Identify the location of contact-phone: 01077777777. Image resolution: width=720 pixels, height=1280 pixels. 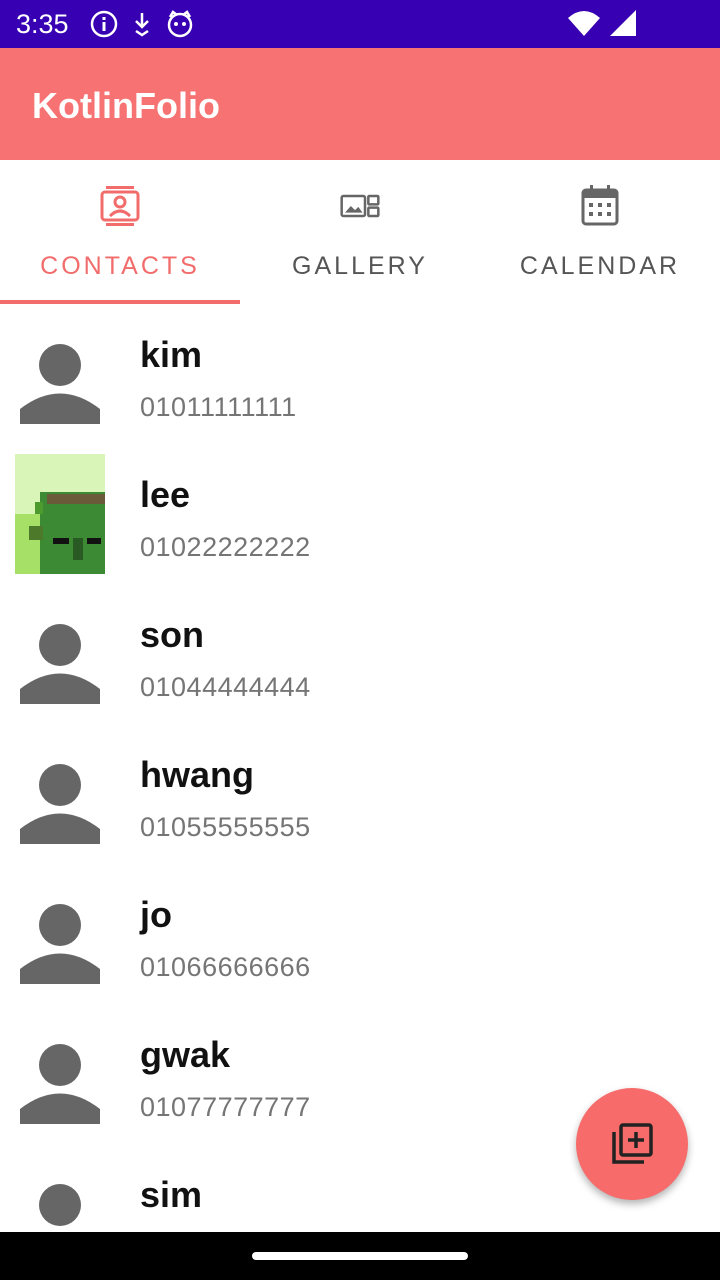
(225, 1107).